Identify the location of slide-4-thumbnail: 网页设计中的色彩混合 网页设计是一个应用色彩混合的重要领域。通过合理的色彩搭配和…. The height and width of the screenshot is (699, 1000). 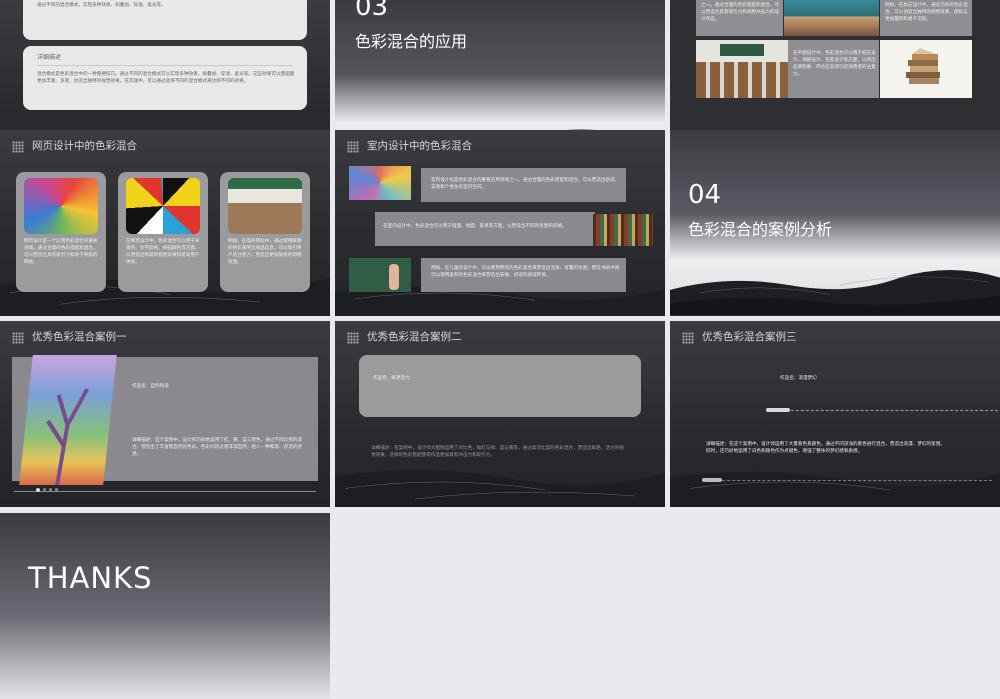
(165, 223).